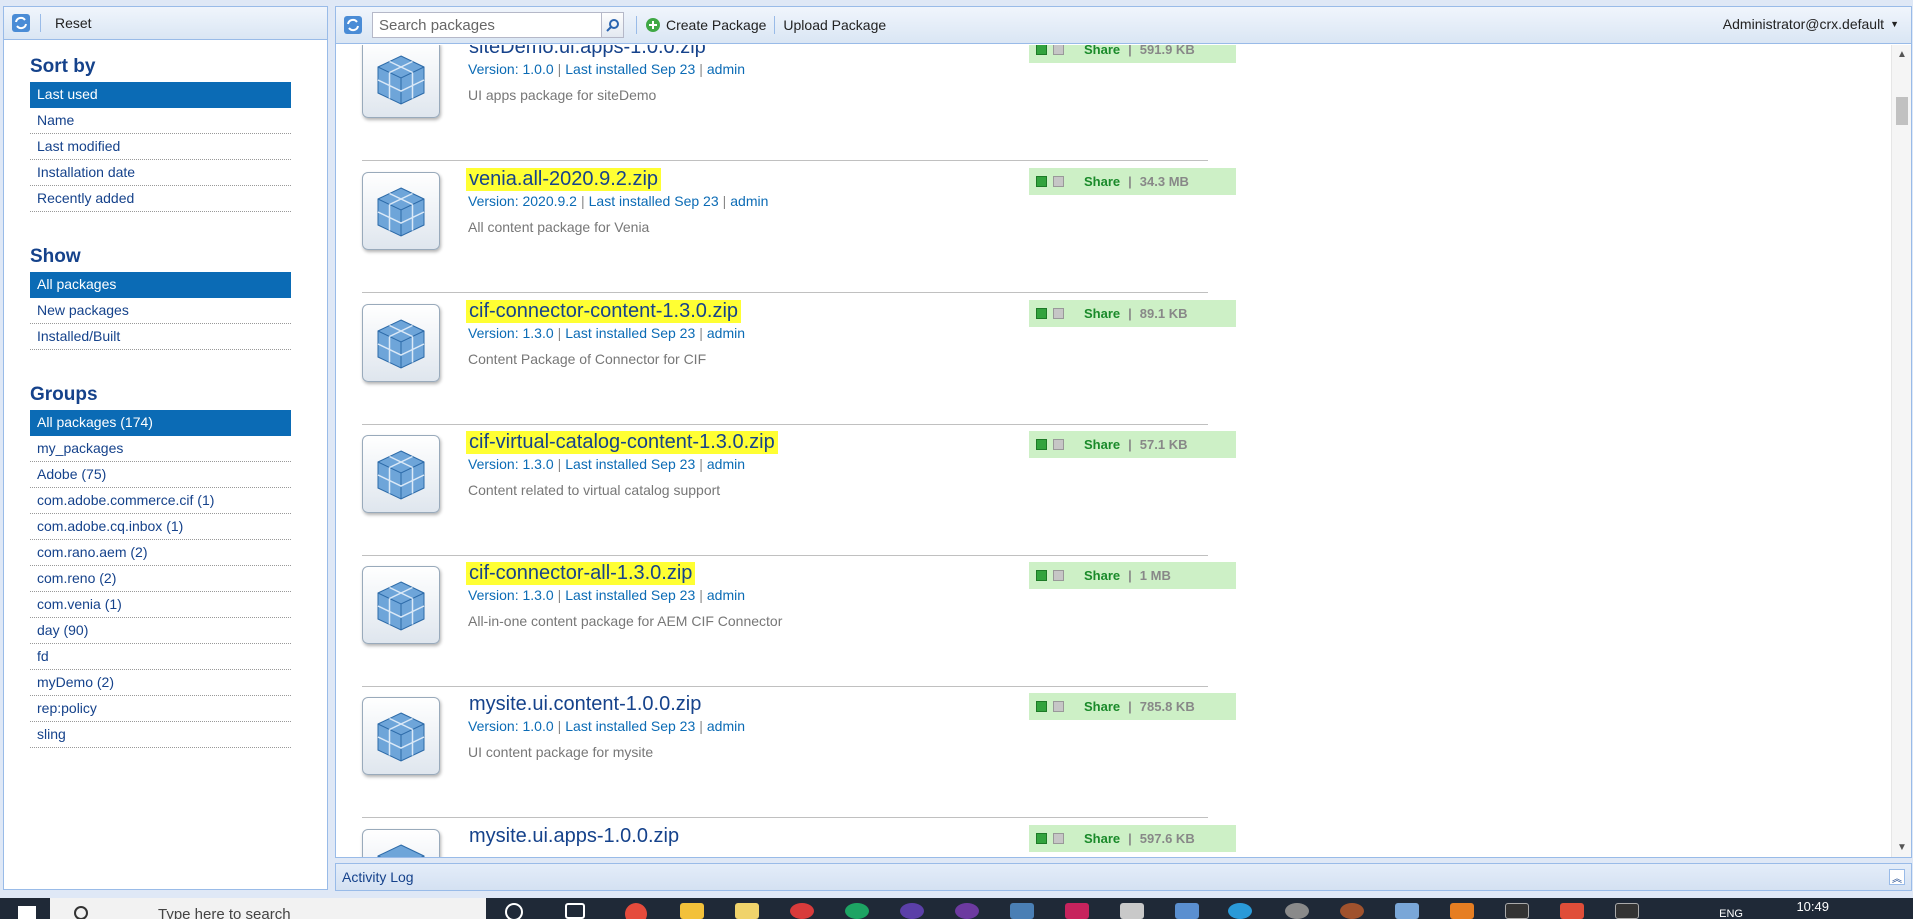  Describe the element at coordinates (705, 25) in the screenshot. I see `create-package-button: Create Package` at that location.